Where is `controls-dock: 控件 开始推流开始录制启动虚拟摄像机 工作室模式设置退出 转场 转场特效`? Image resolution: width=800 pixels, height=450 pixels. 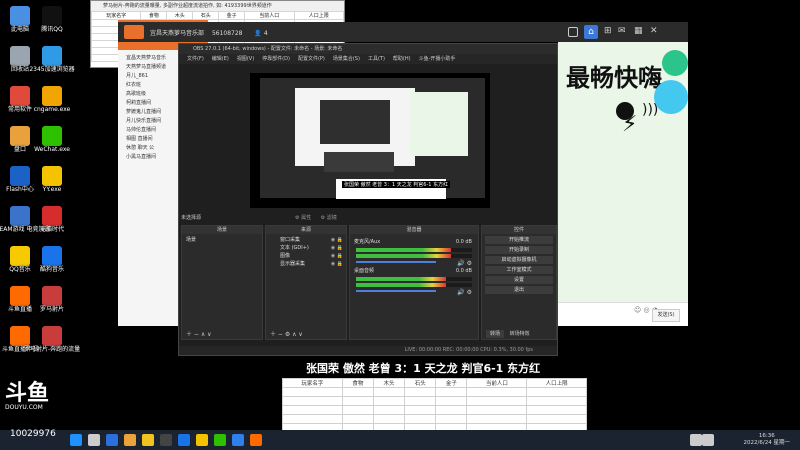
controls-dock: 控件 开始推流开始录制启动虚拟摄像机 工作室模式设置退出 转场 转场特效 is located at coordinates (519, 282).